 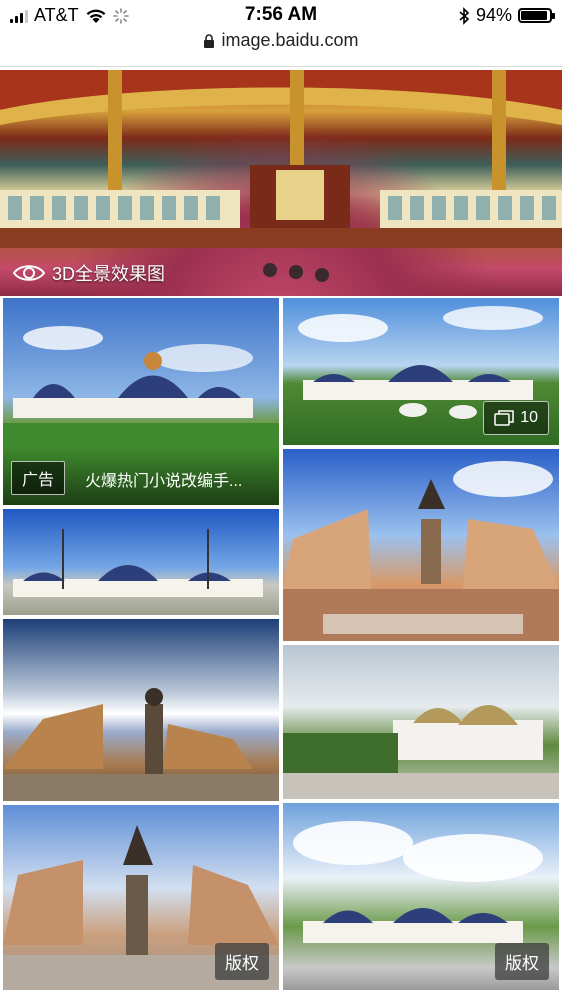 I want to click on palace-flags-illustration, so click(x=138, y=563).